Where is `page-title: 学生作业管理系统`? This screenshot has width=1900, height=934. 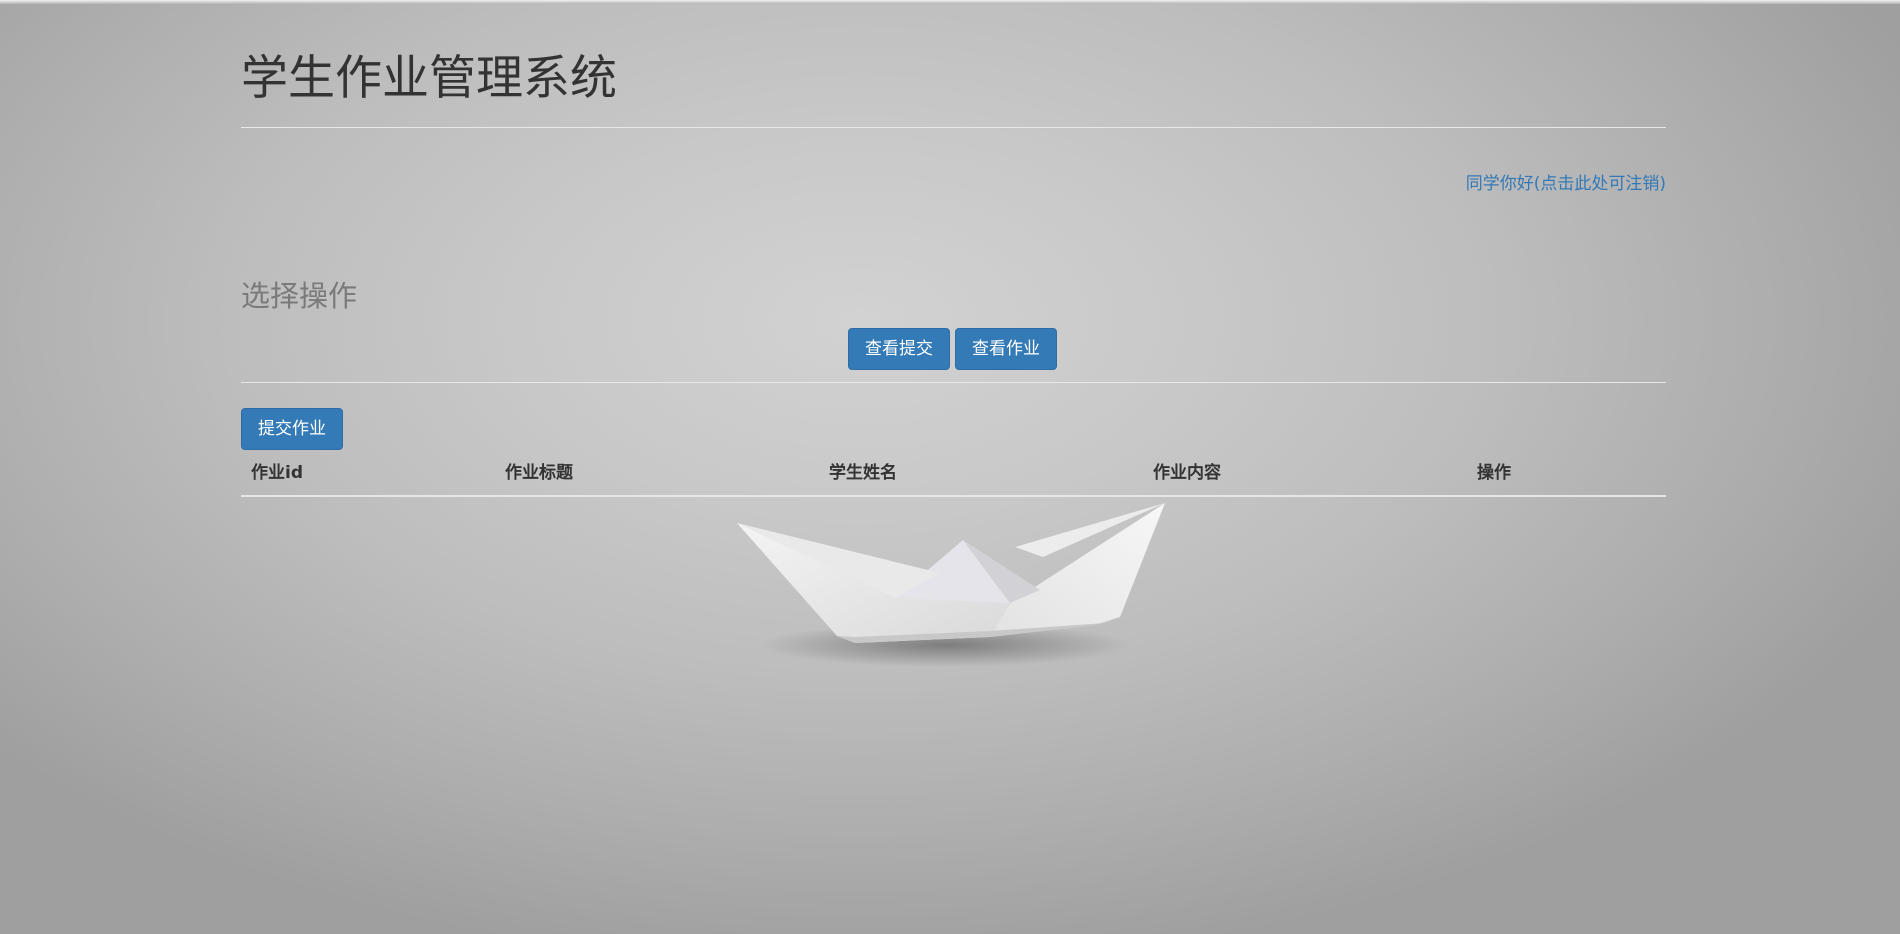 page-title: 学生作业管理系统 is located at coordinates (429, 78).